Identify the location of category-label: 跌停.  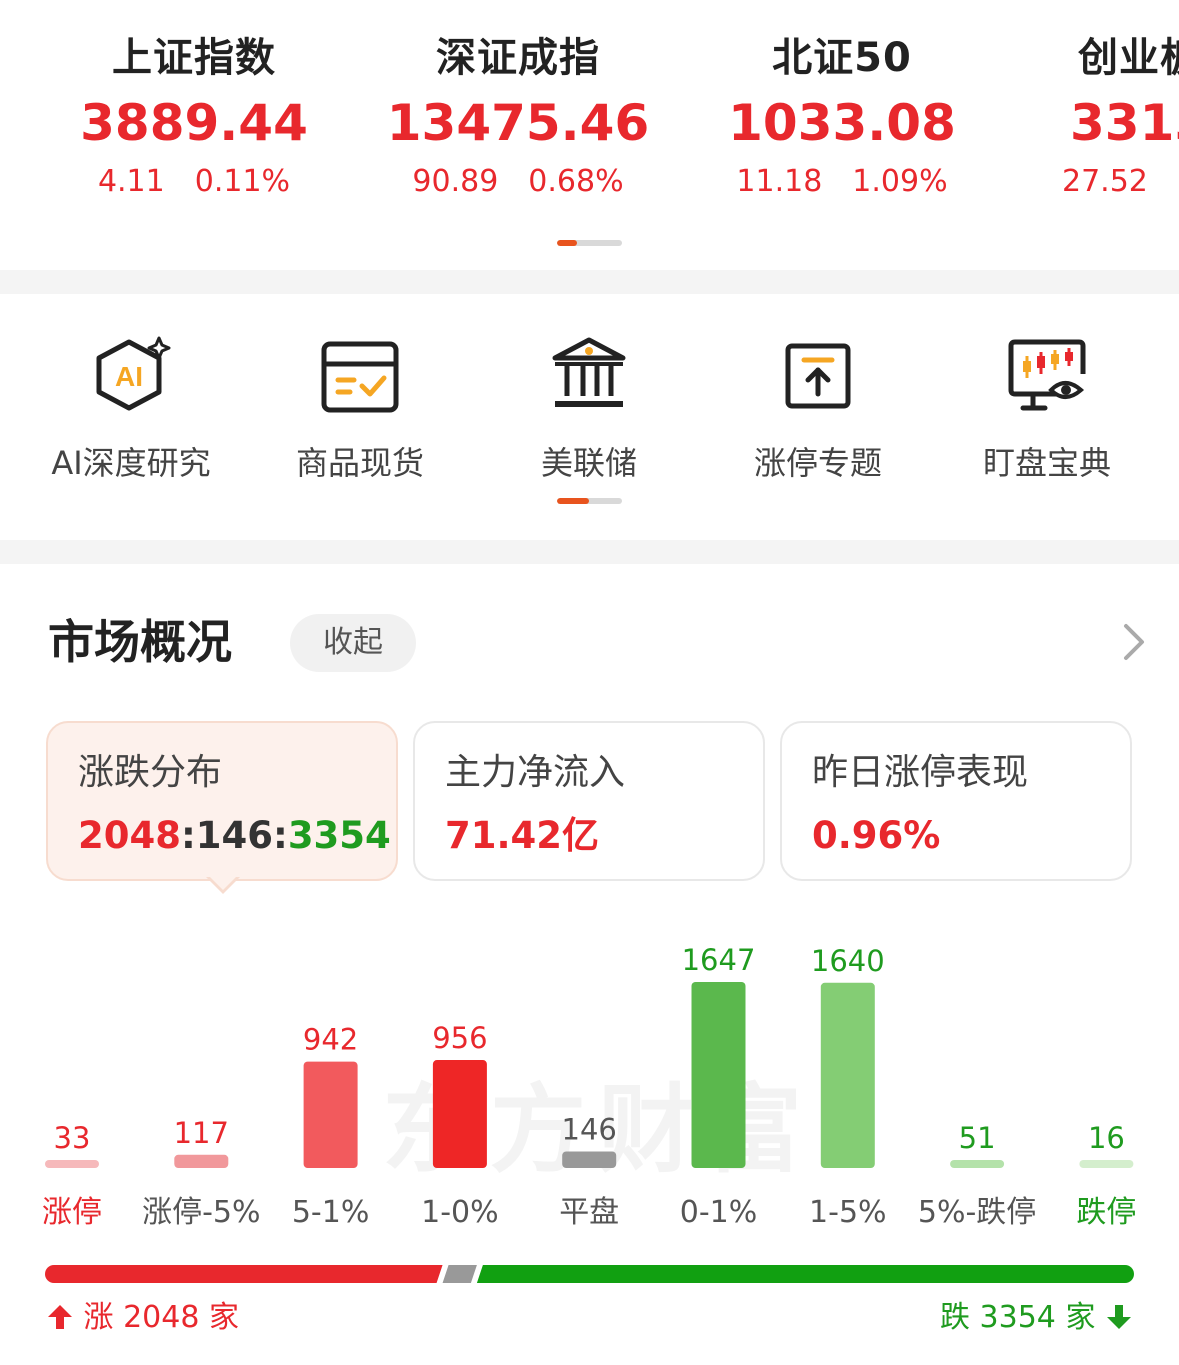
(1106, 1212).